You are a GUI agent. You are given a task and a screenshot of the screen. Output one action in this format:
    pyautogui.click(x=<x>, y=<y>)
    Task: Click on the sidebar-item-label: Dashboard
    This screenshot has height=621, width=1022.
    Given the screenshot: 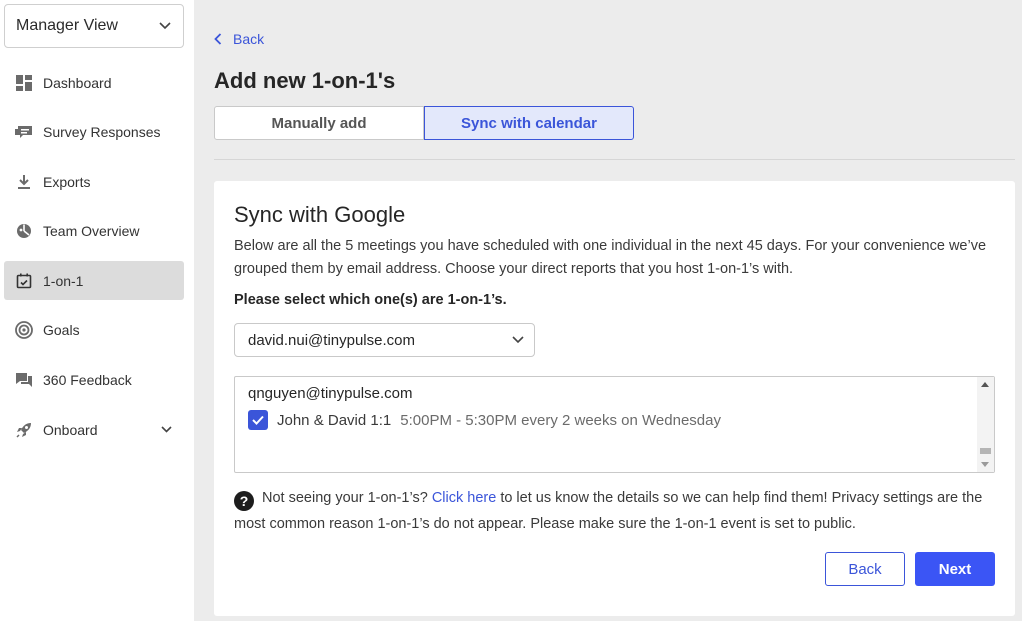 What is the action you would take?
    pyautogui.click(x=77, y=82)
    